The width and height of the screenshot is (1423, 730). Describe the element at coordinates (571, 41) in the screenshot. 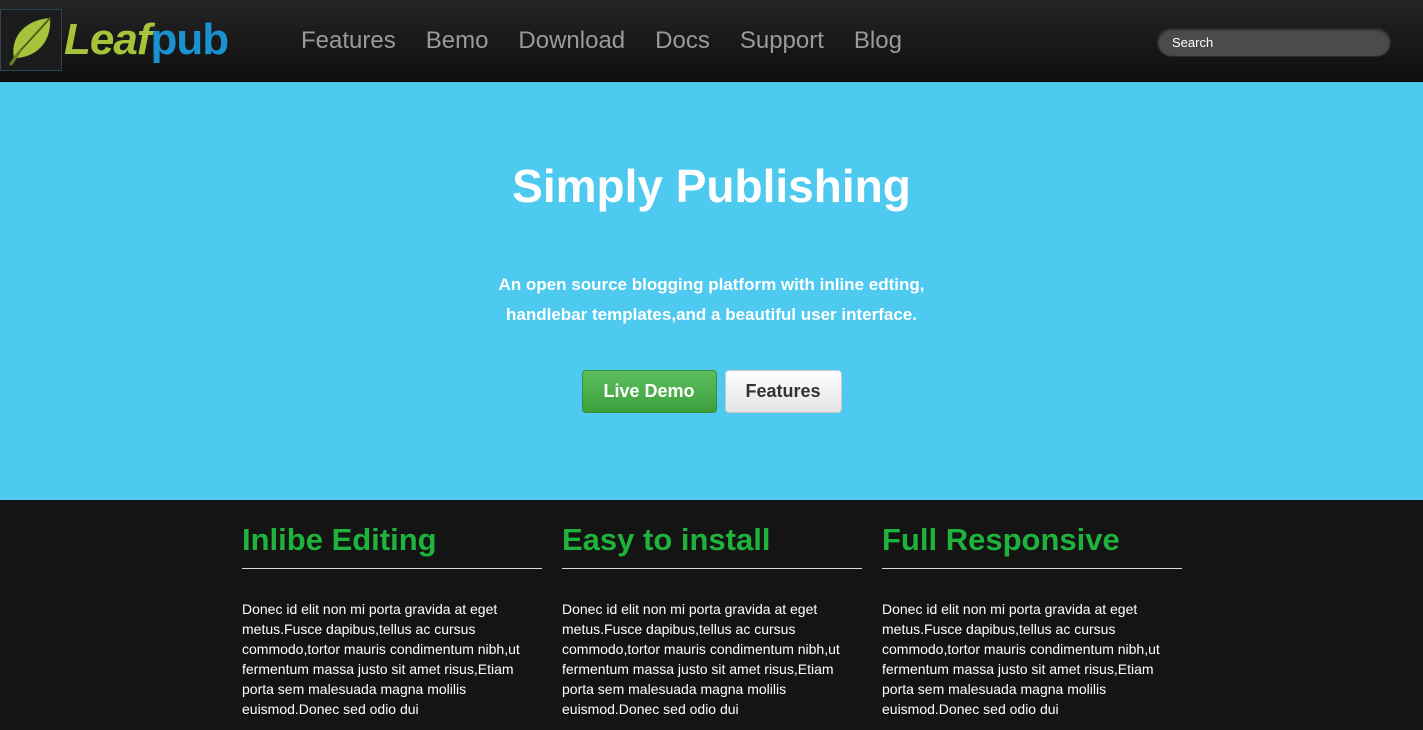

I see `nav-item-download: Download` at that location.